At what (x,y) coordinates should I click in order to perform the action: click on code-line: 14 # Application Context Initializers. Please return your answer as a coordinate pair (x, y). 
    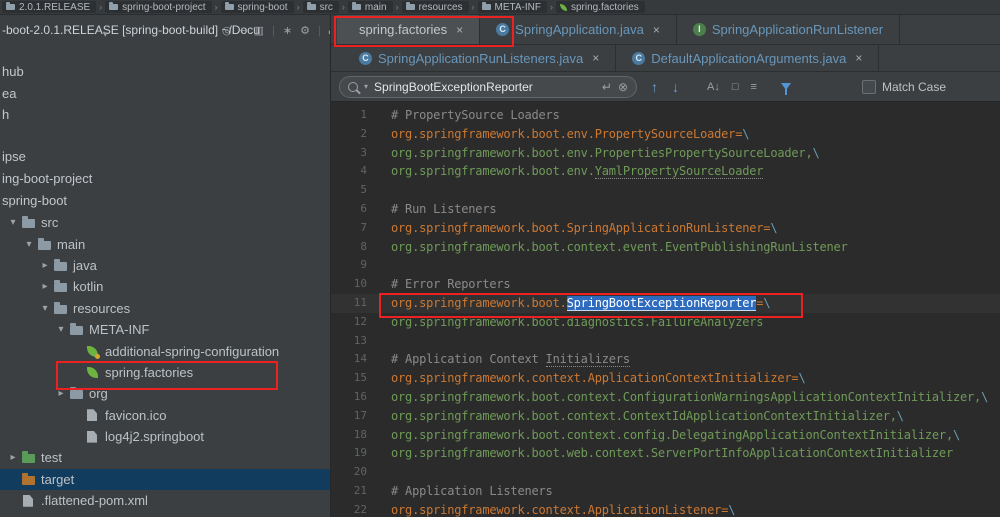
    Looking at the image, I should click on (665, 359).